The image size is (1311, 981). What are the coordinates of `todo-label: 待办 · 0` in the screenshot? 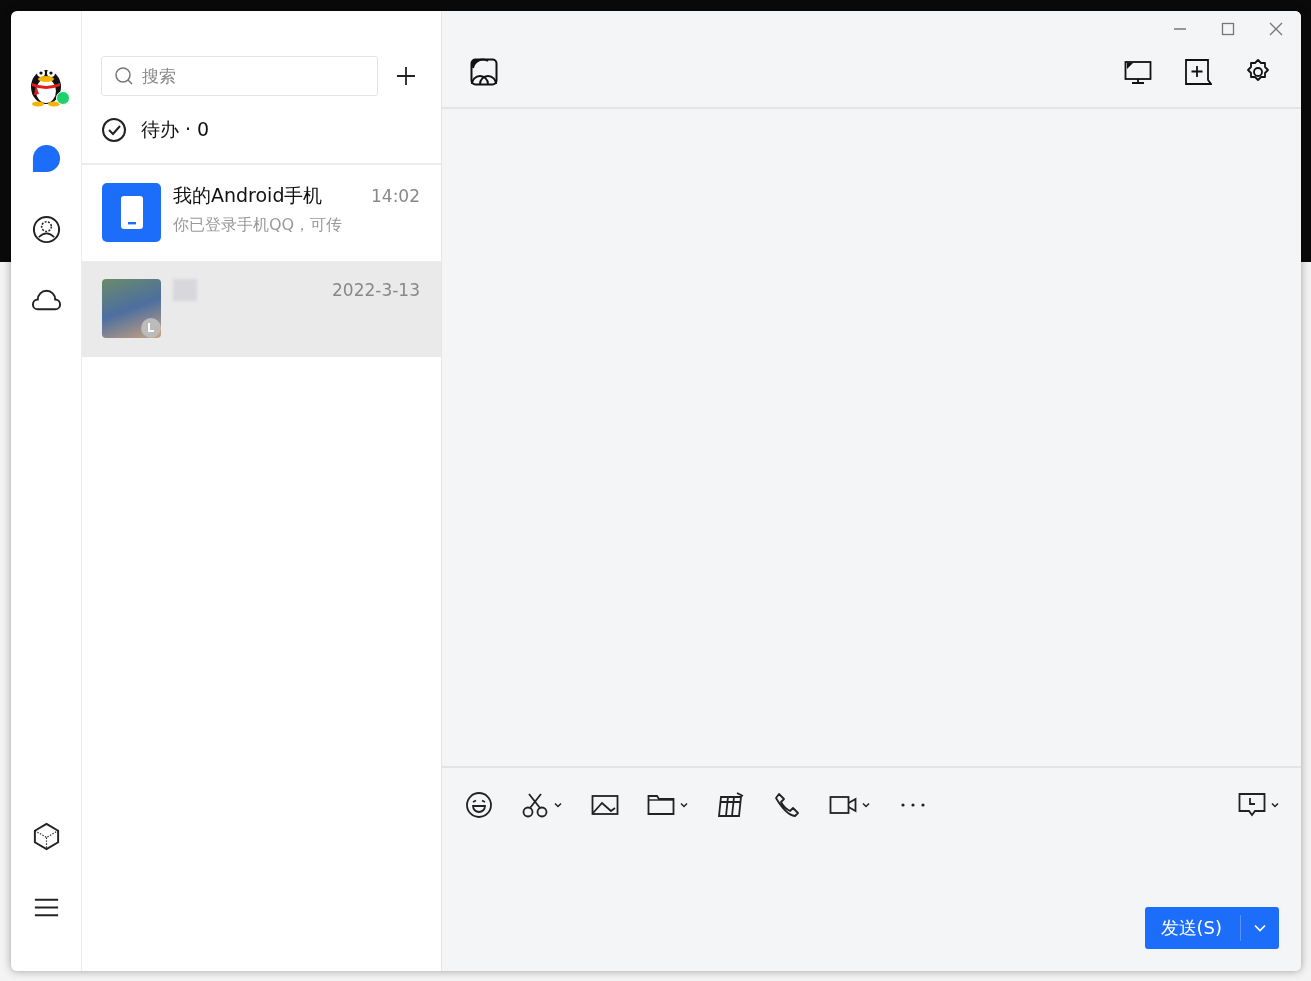 It's located at (175, 129).